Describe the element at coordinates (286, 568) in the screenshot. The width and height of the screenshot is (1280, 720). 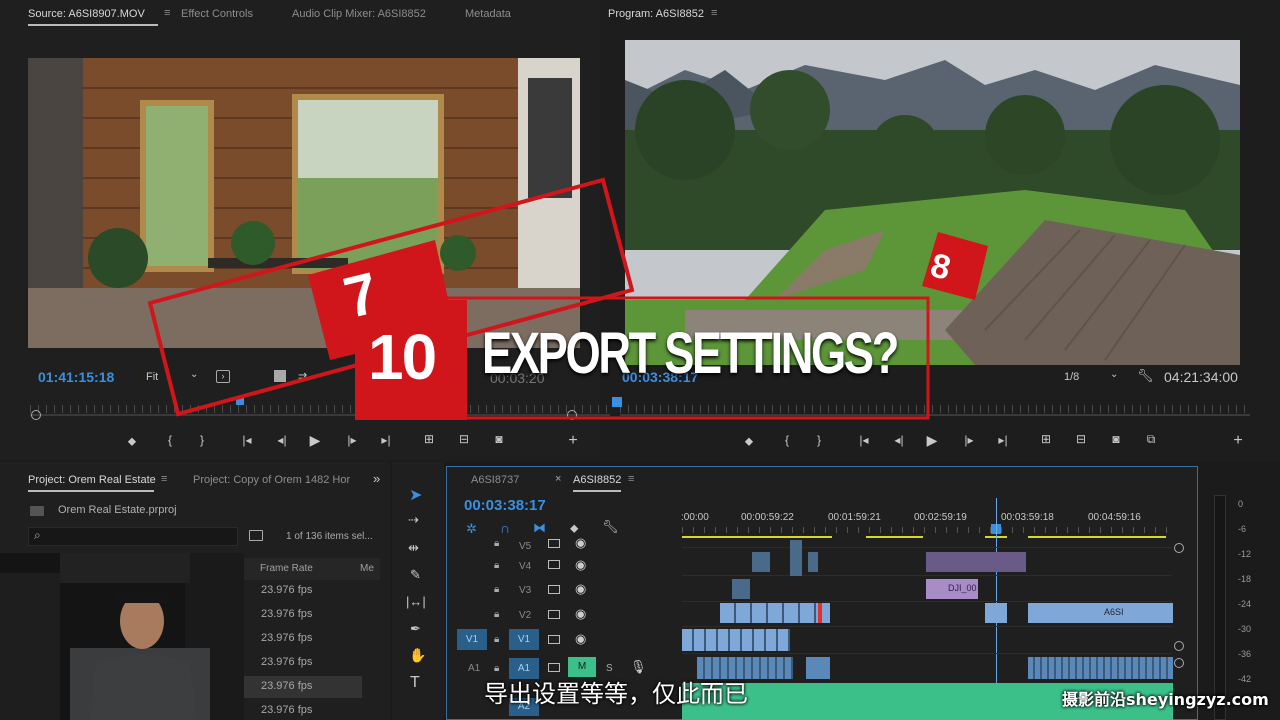
I see `column-frame-rate: Frame Rate` at that location.